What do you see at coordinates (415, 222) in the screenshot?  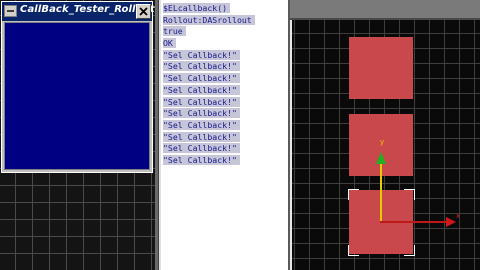 I see `gizmo-x-axis` at bounding box center [415, 222].